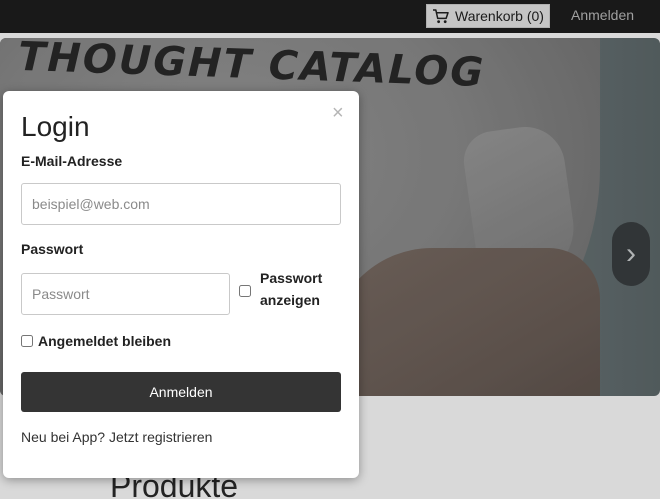 Image resolution: width=660 pixels, height=499 pixels. I want to click on show-password-checkbox, so click(245, 291).